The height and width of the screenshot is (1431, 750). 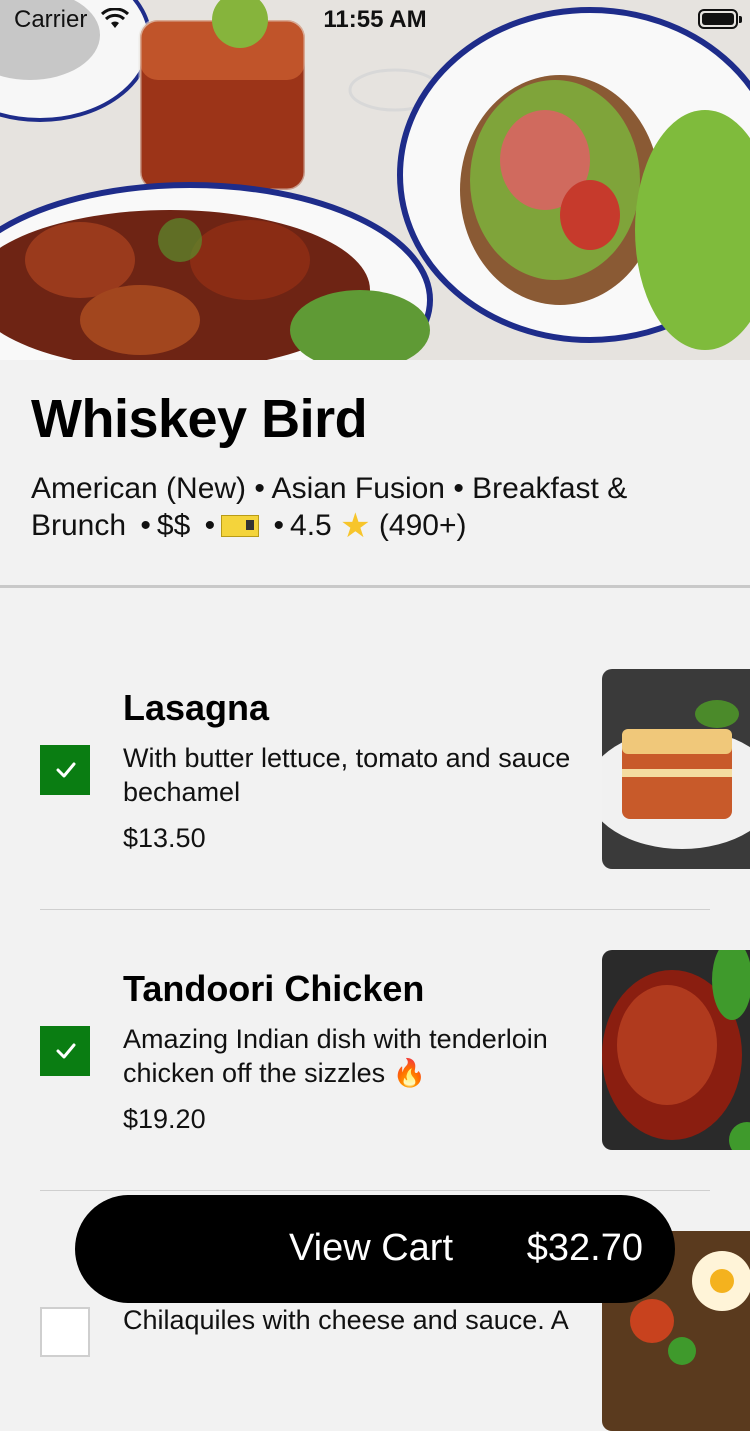 I want to click on cart-total: $32.70, so click(x=584, y=1248).